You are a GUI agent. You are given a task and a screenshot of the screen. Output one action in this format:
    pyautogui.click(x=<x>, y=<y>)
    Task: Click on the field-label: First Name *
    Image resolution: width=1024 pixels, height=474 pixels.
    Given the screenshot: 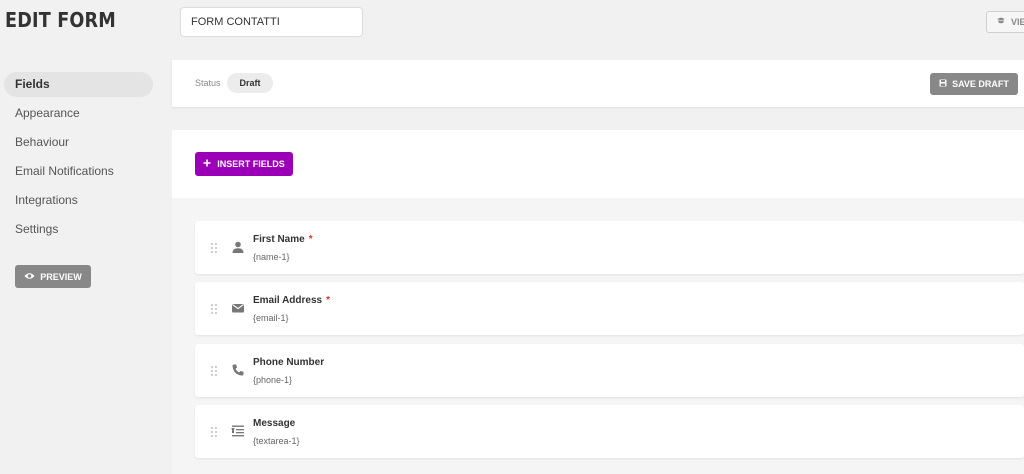 What is the action you would take?
    pyautogui.click(x=283, y=239)
    